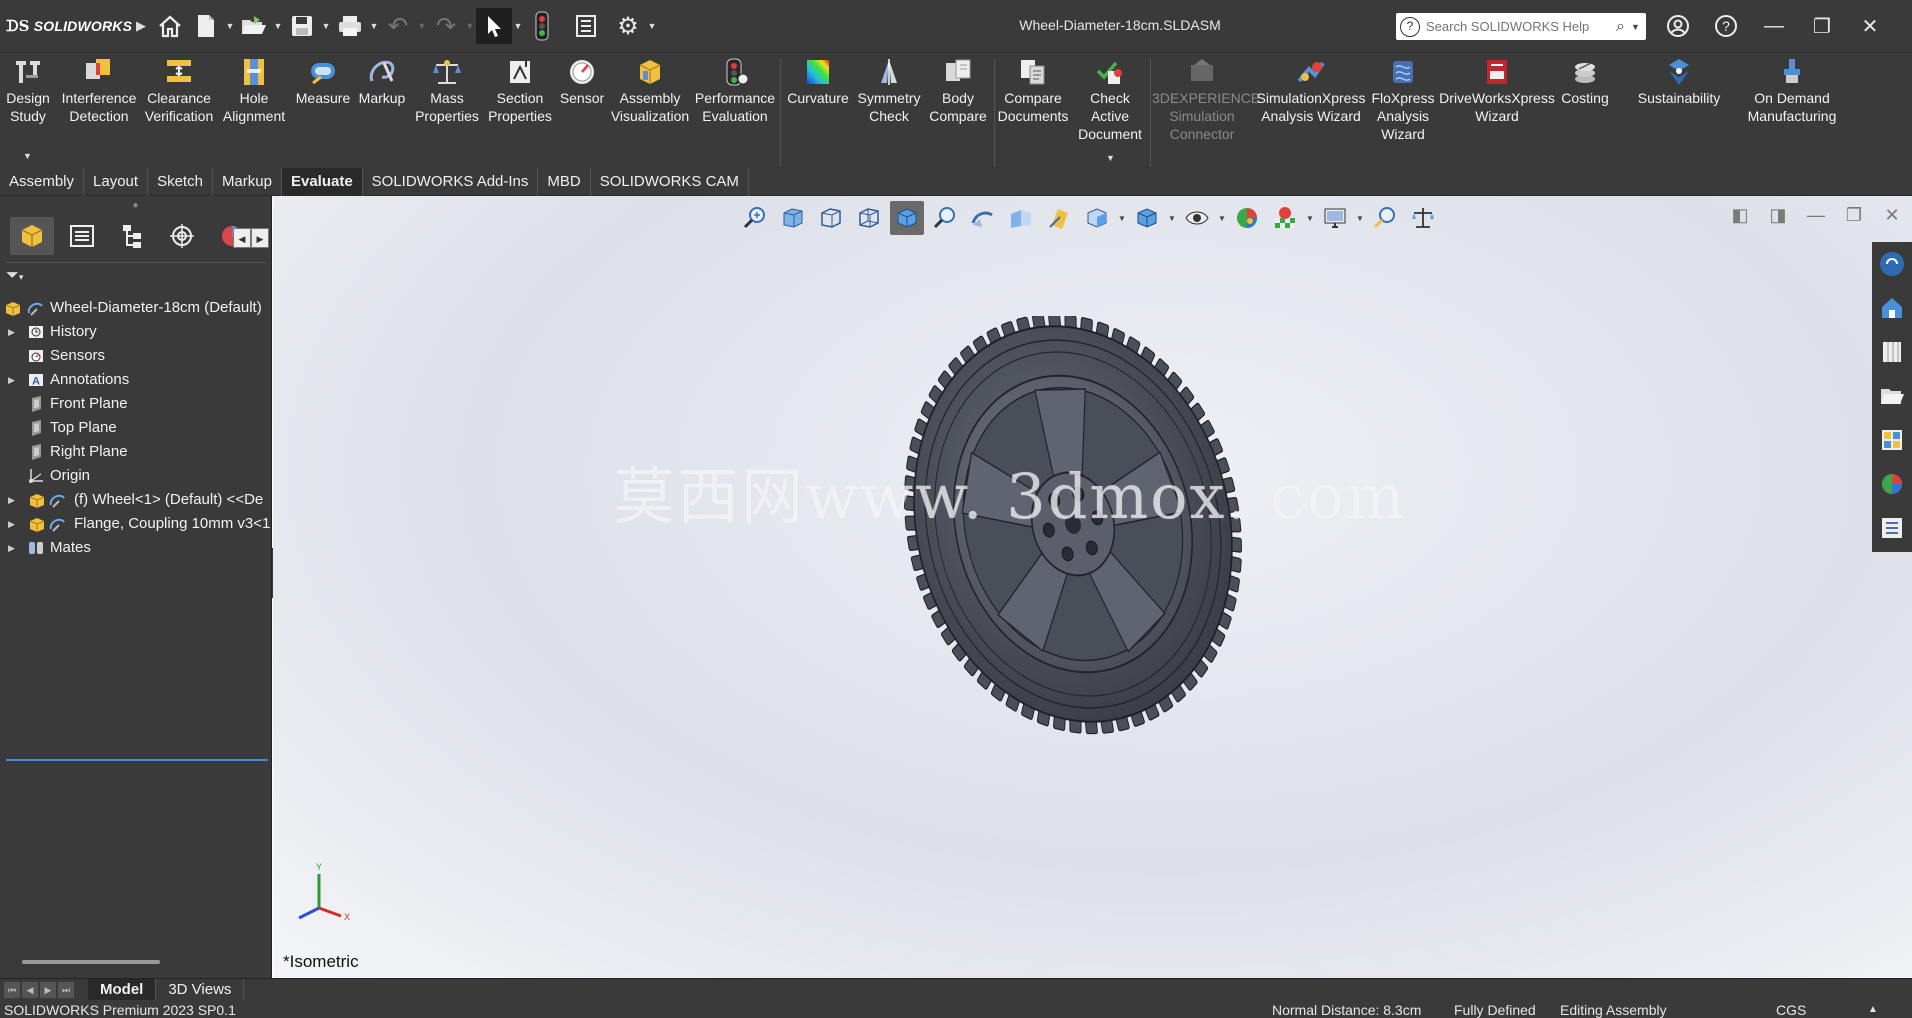  What do you see at coordinates (1206, 100) in the screenshot?
I see `3dexperience-simulation-connector-button: 3DEXPERIENCE Simulation Connector` at bounding box center [1206, 100].